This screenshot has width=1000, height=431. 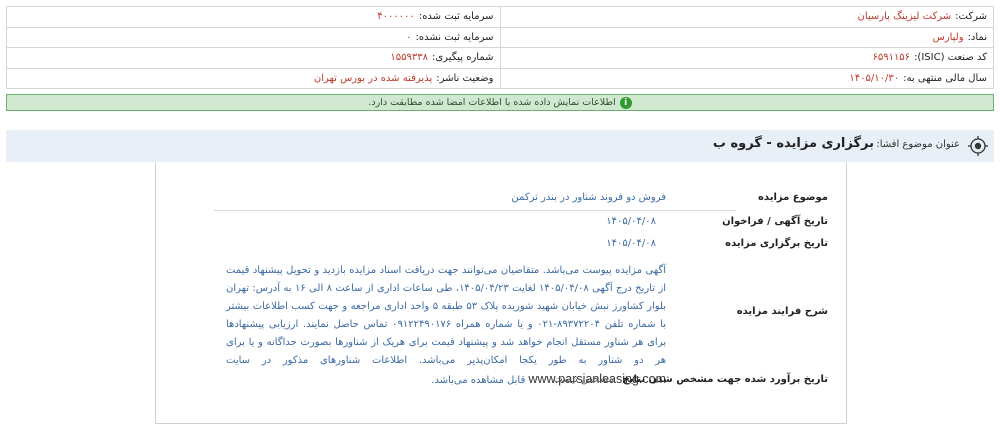 I want to click on isic-value: ۶۵۹۱۱۵۶, so click(x=891, y=58).